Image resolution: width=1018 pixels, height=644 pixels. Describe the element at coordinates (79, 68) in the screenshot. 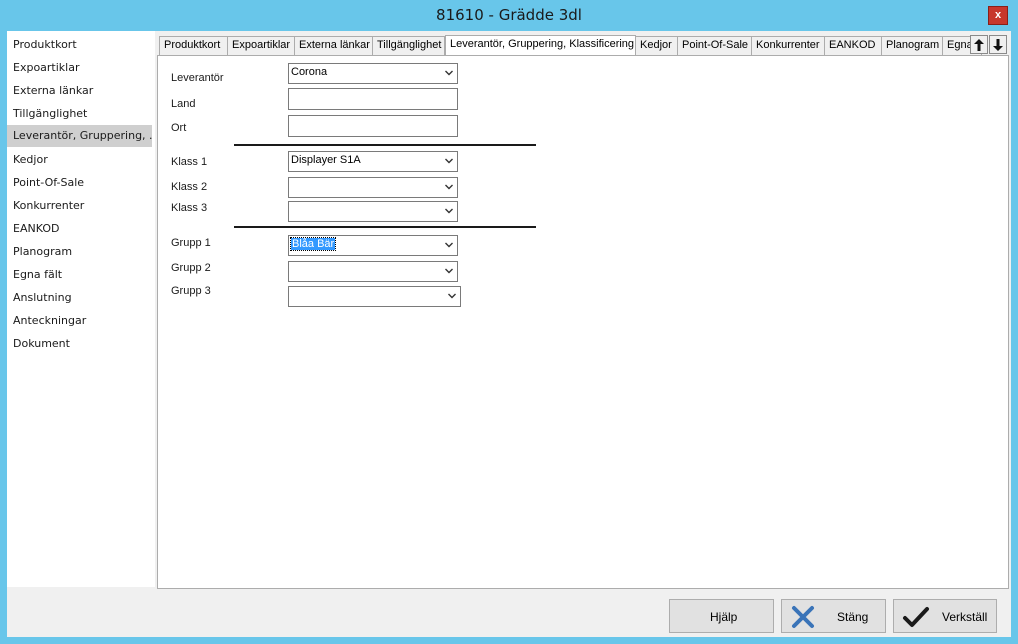

I see `sidebar-item-expoartiklar: Expoartiklar` at that location.